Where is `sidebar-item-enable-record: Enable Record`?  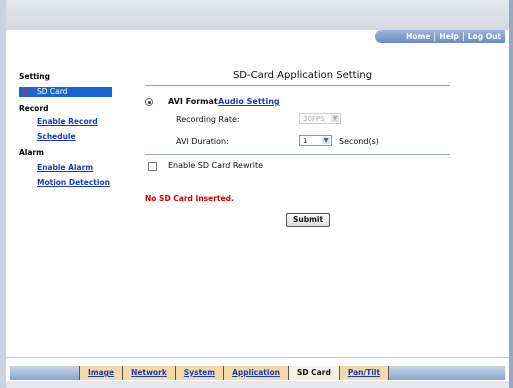 sidebar-item-enable-record: Enable Record is located at coordinates (67, 121).